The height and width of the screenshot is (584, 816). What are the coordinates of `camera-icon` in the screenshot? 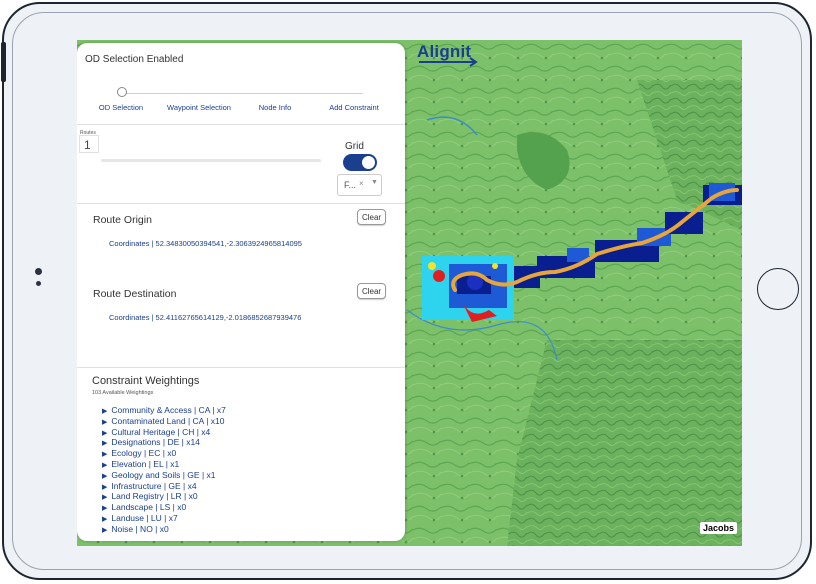 It's located at (38, 271).